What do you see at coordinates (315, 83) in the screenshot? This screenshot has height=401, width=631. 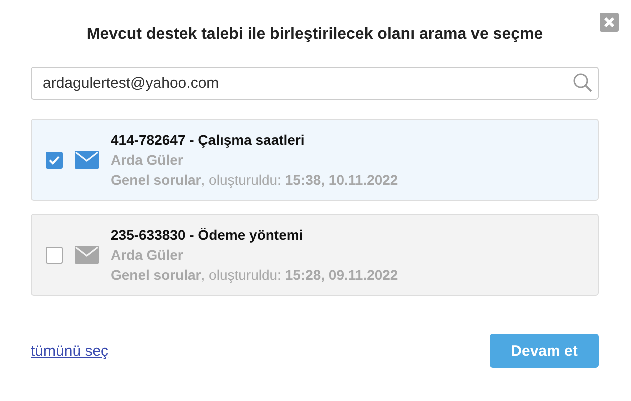 I see `search-field: ardagulertest@yahoo.com` at bounding box center [315, 83].